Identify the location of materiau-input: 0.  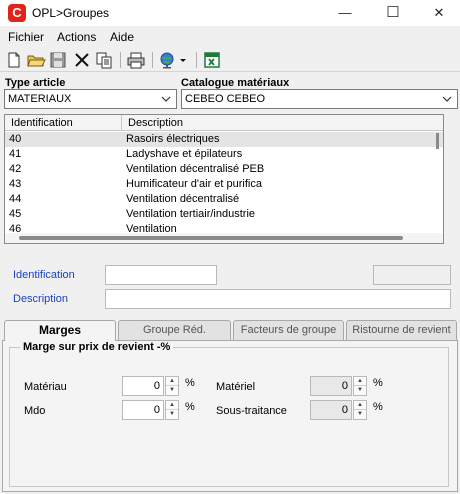
(143, 386).